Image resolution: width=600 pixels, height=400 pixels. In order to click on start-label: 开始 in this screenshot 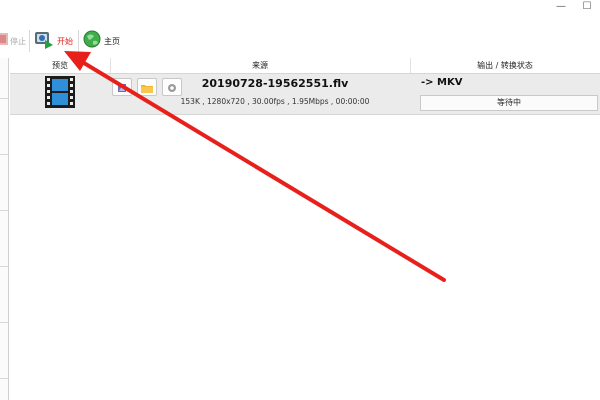, I will do `click(65, 41)`.